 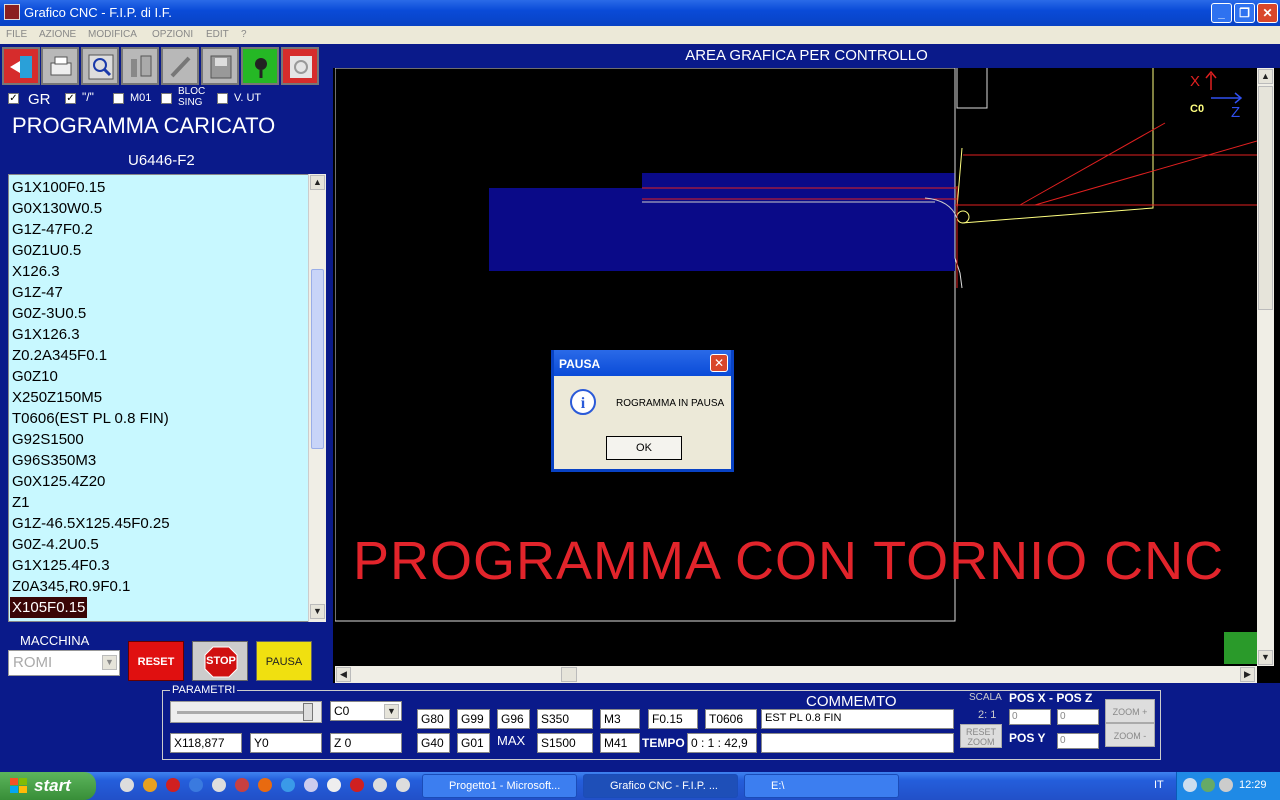 What do you see at coordinates (59, 355) in the screenshot?
I see `program-line: Z0.2A345F0.1` at bounding box center [59, 355].